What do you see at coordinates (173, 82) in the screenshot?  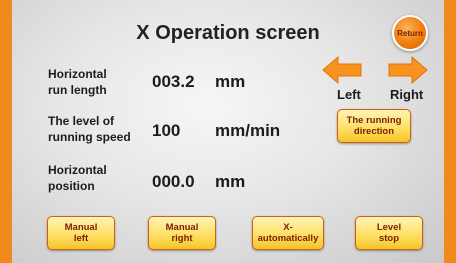 I see `run-length-value: 003.2` at bounding box center [173, 82].